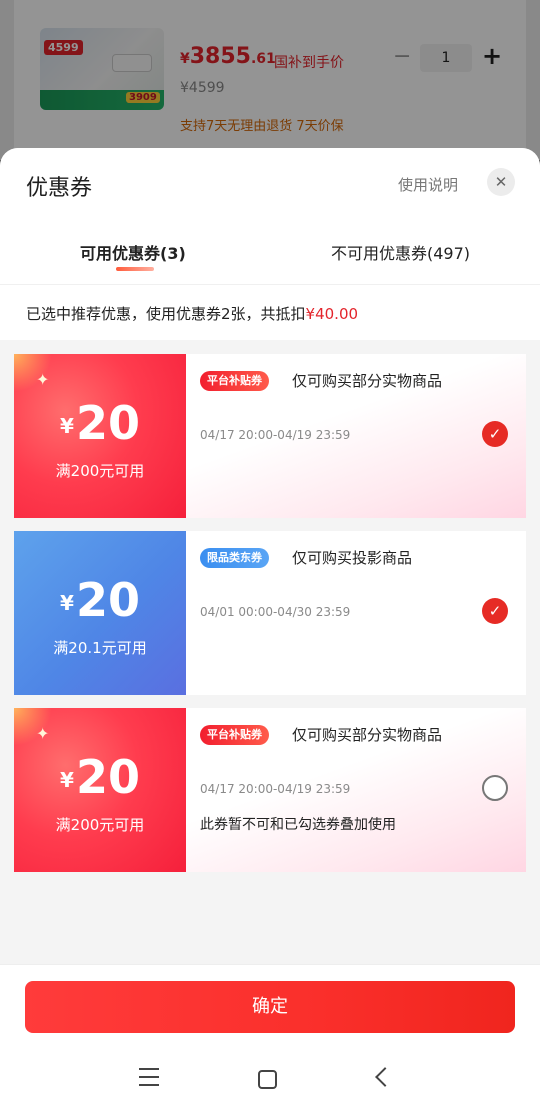 The image size is (540, 1113). I want to click on sheet-footer: 确定, so click(270, 1006).